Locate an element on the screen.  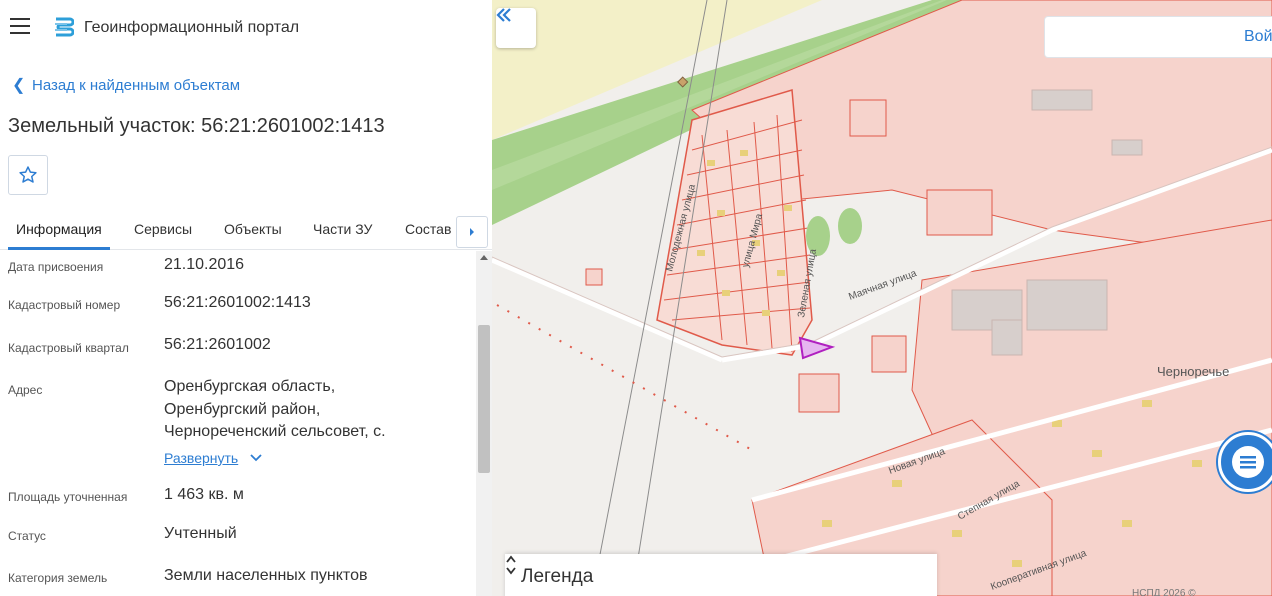
star-icon is located at coordinates (28, 174).